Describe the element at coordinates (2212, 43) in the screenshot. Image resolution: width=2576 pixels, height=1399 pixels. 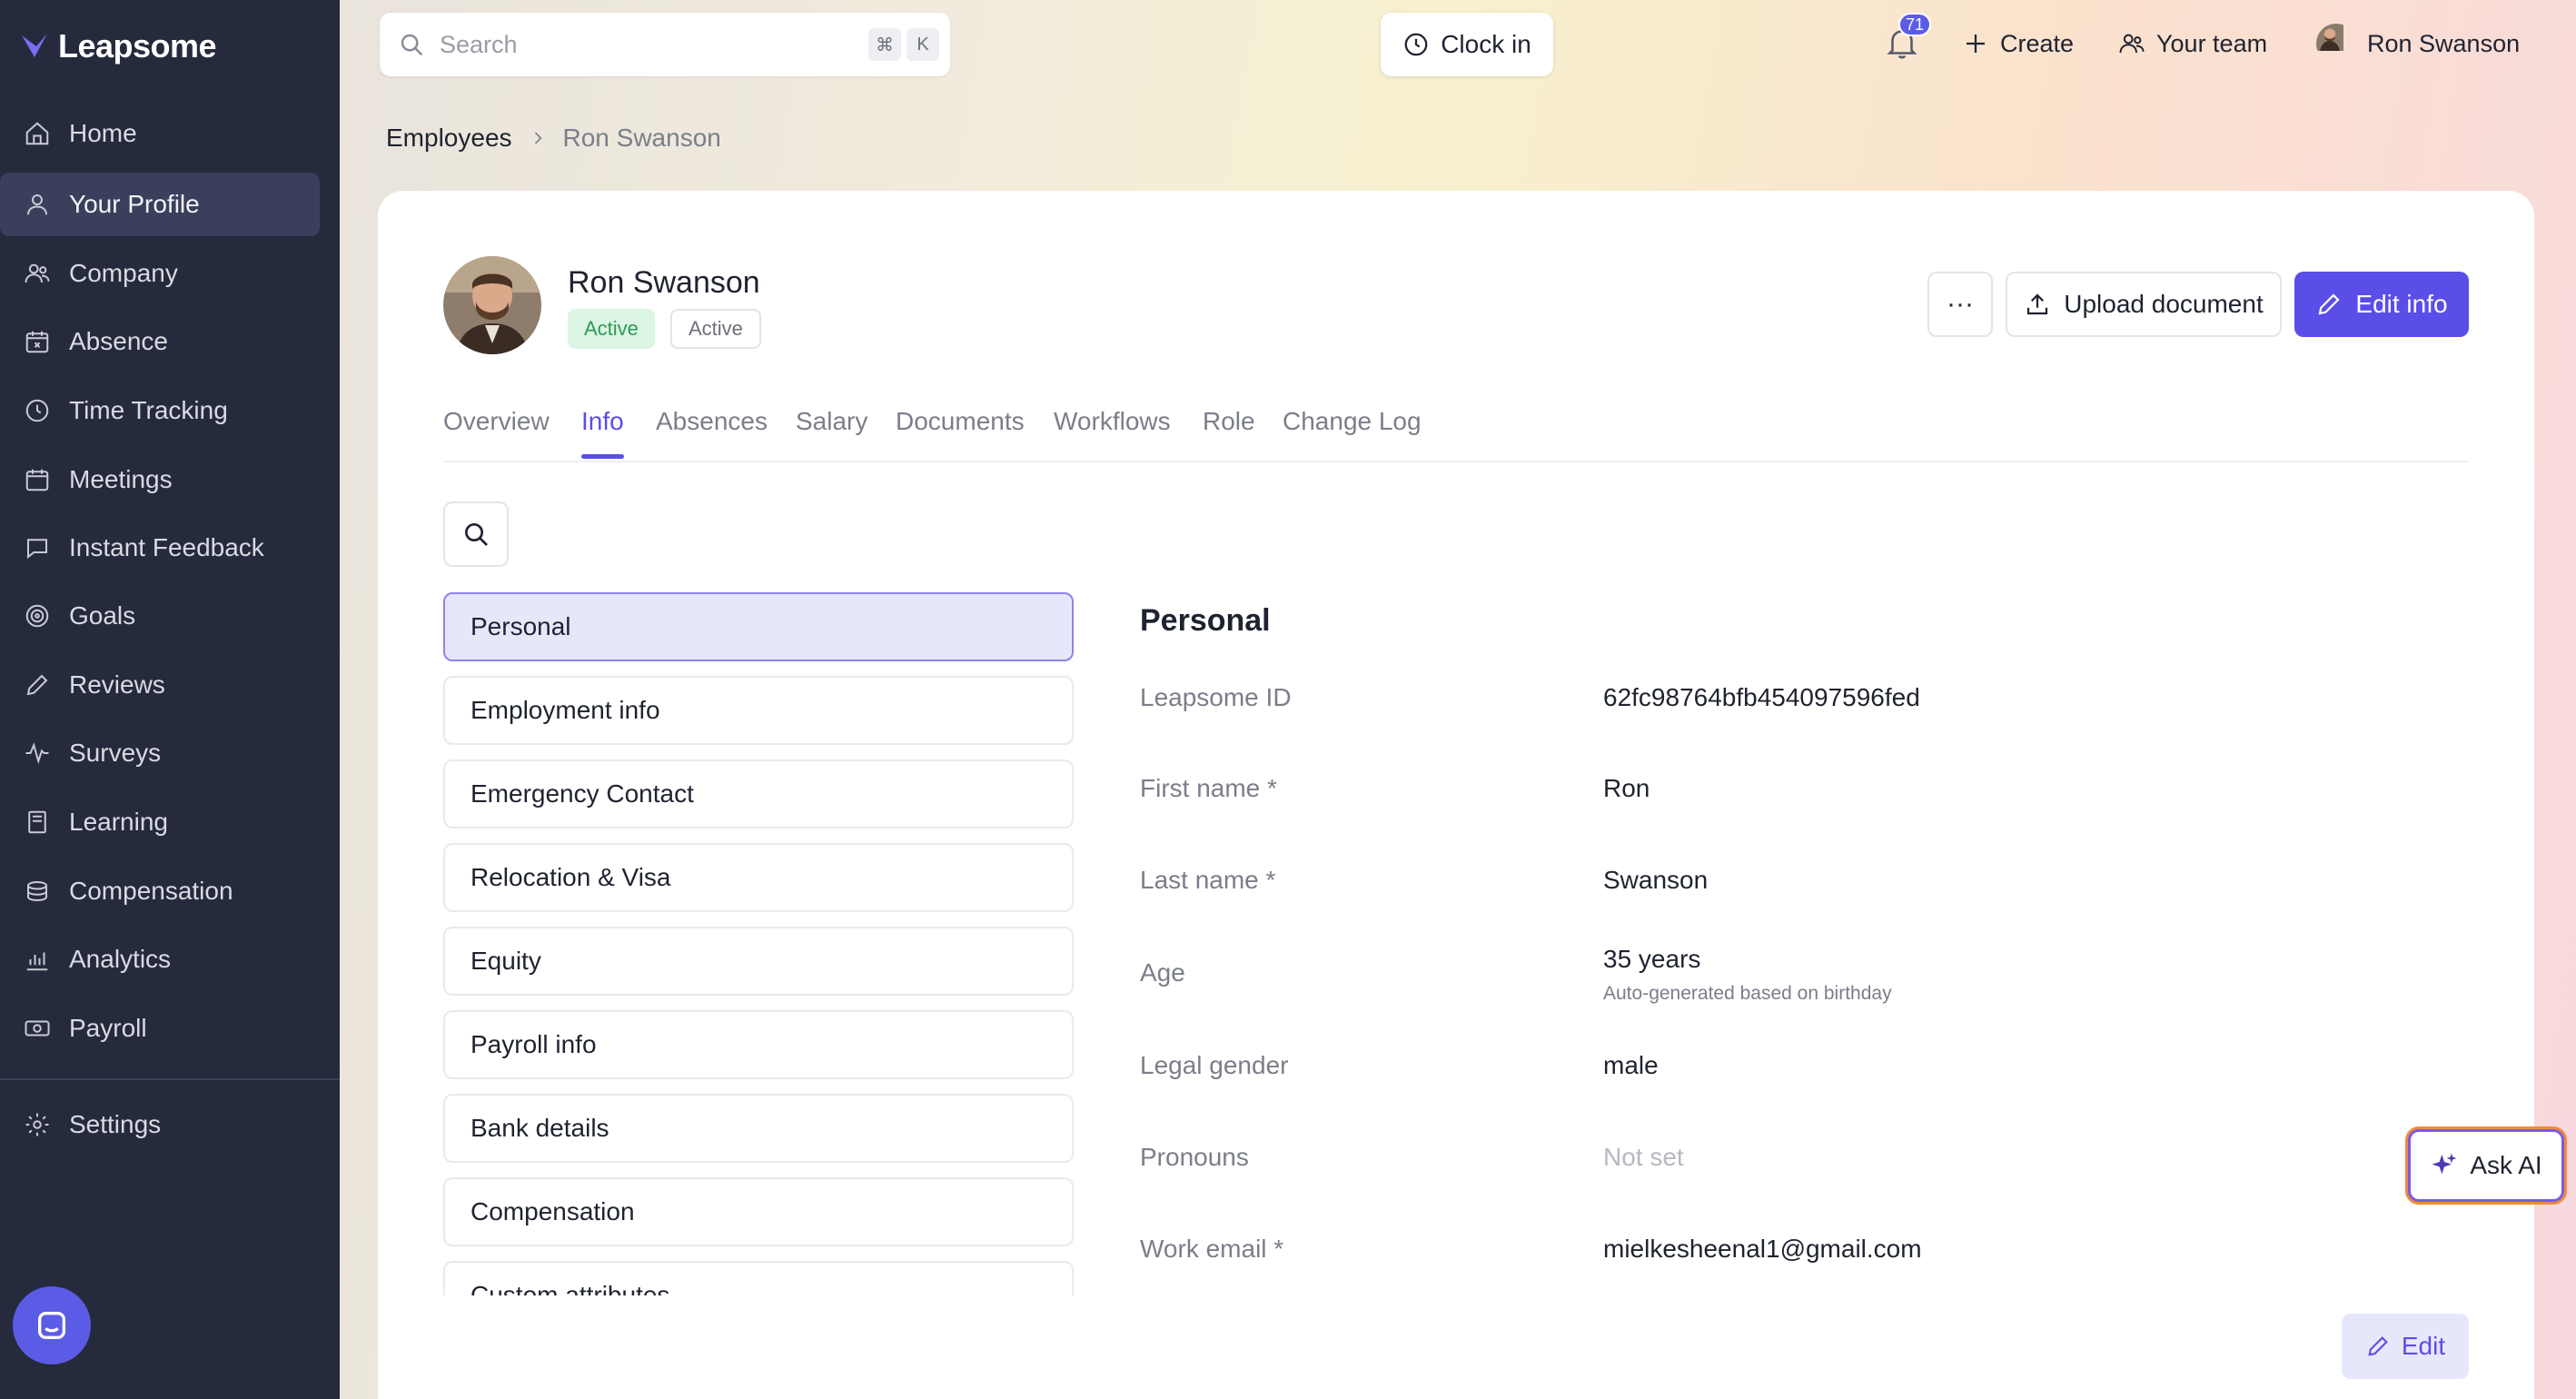
I see `your-team-label: Your team` at that location.